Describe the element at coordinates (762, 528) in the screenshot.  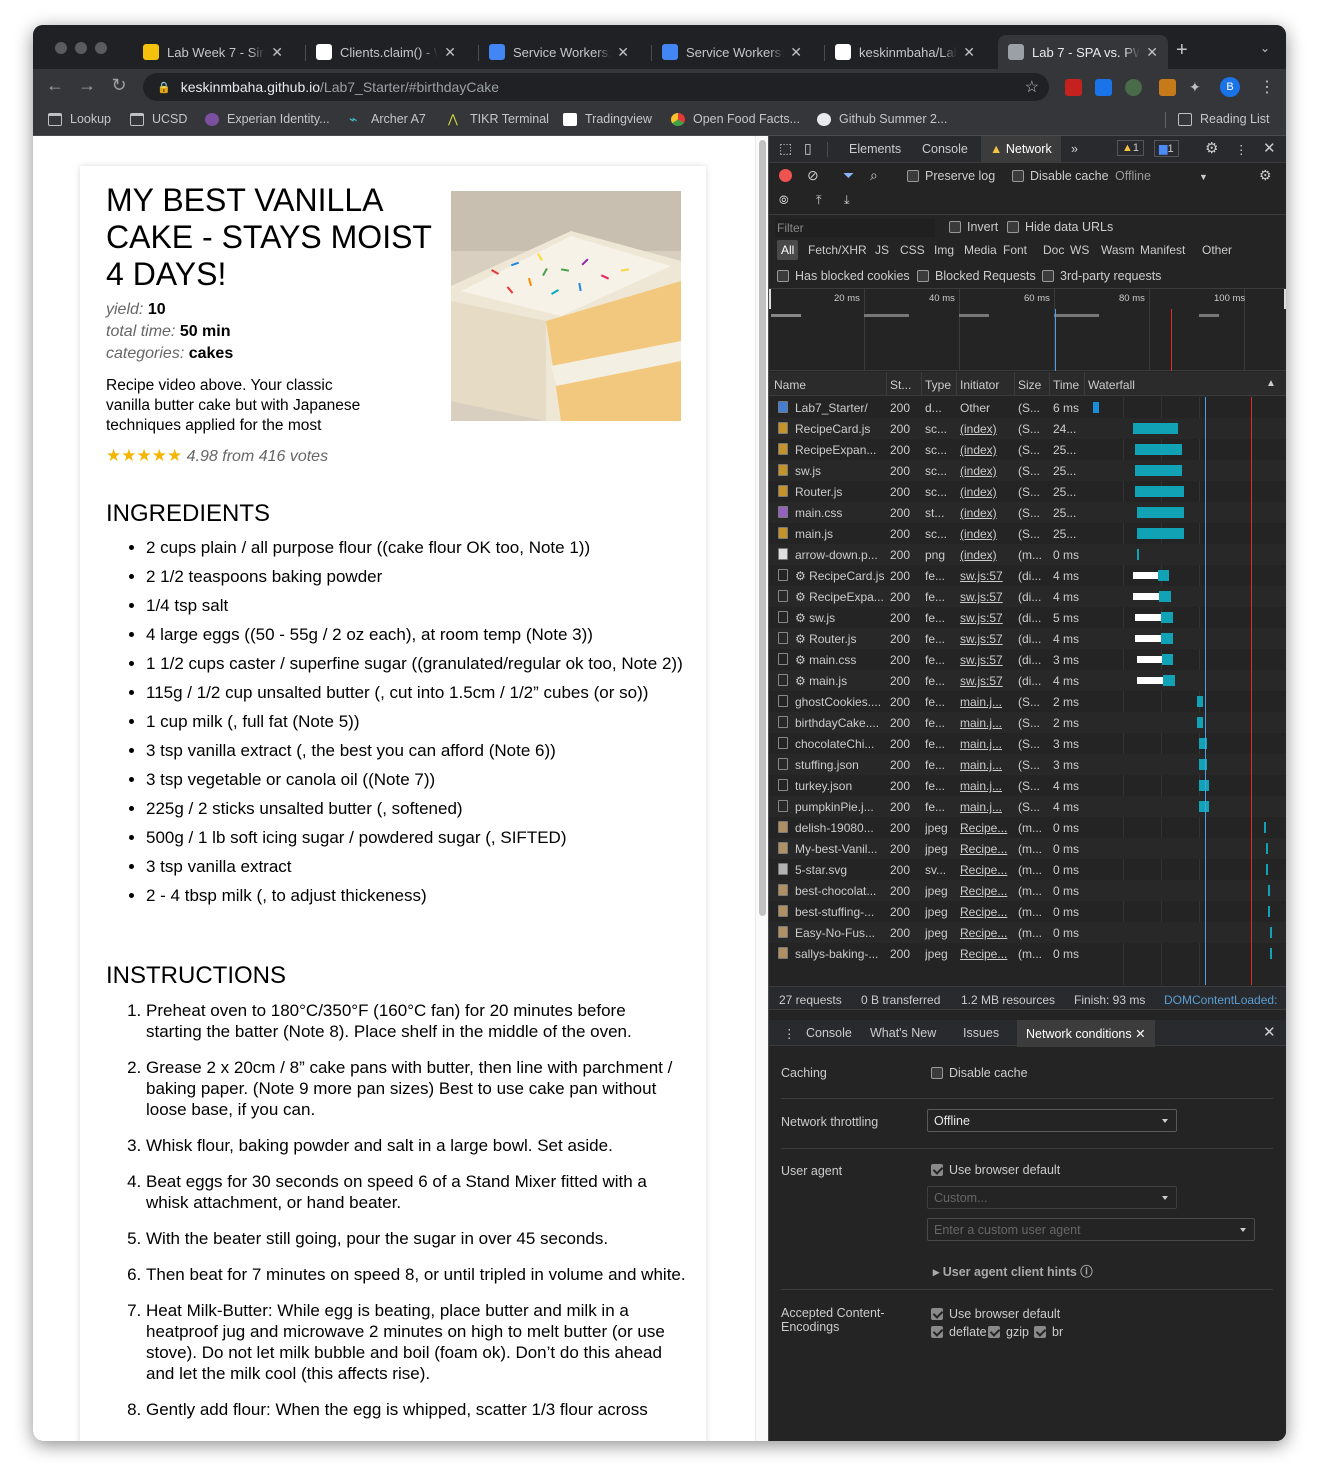
I see `scrollbar-thumb` at that location.